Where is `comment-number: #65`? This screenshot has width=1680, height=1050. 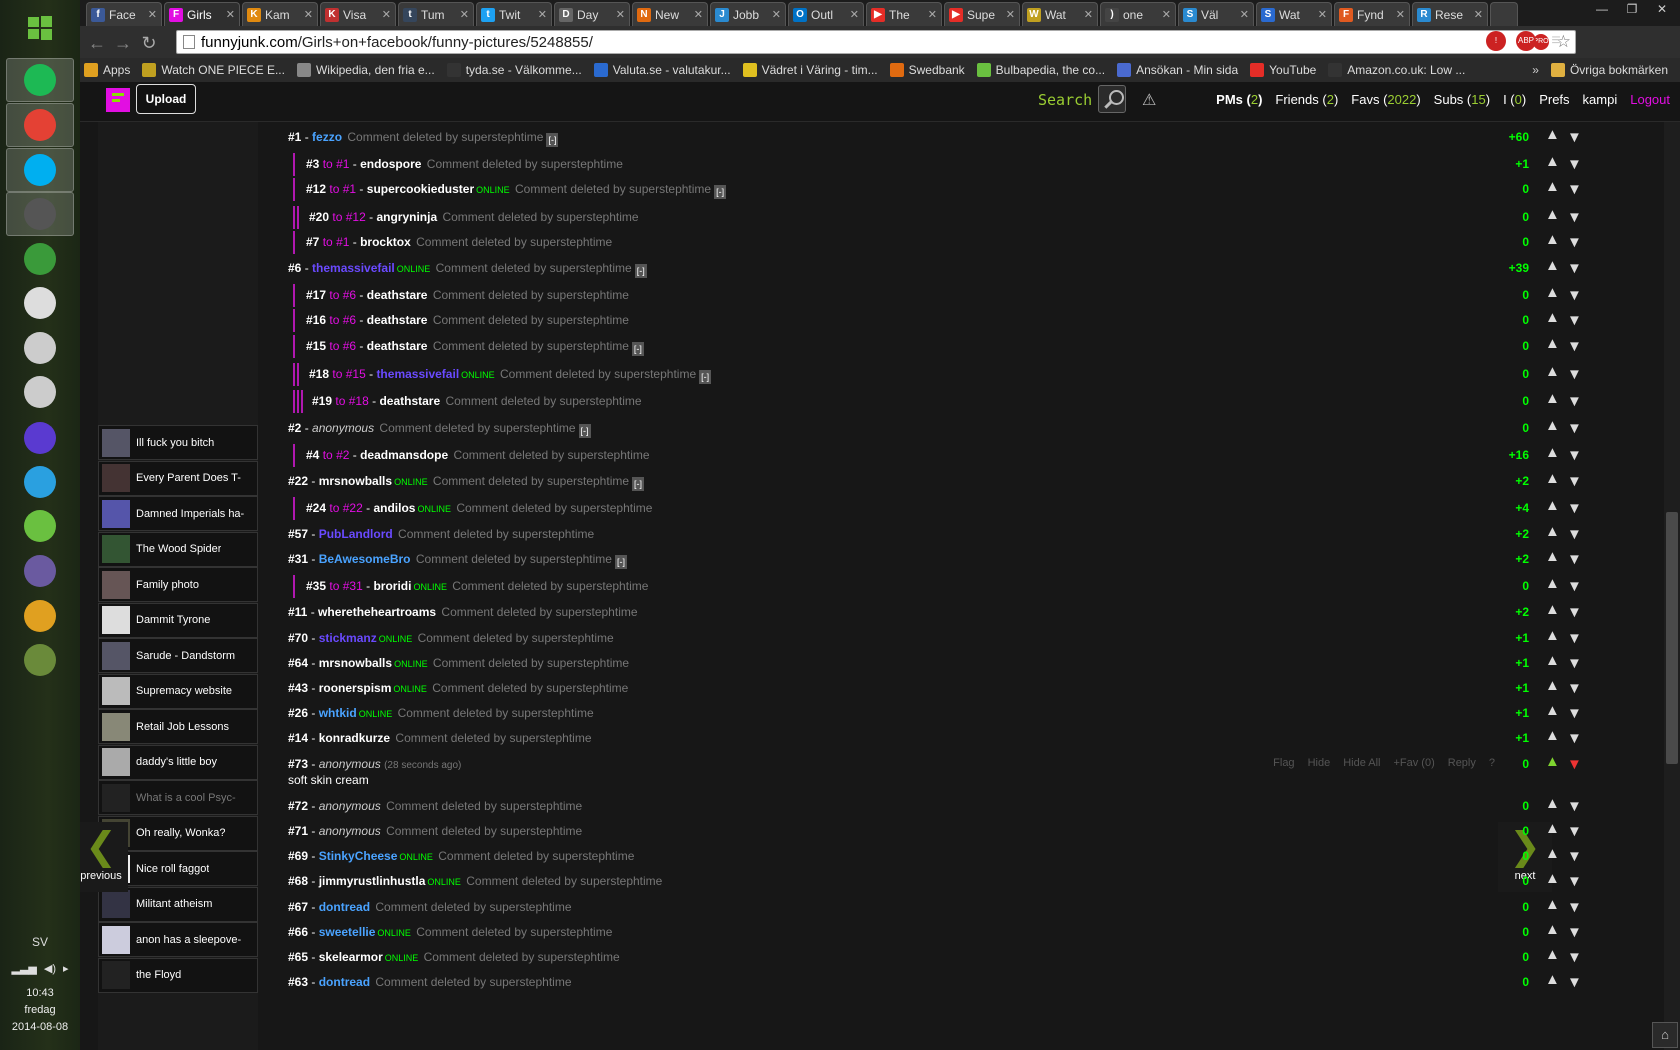
comment-number: #65 is located at coordinates (298, 957).